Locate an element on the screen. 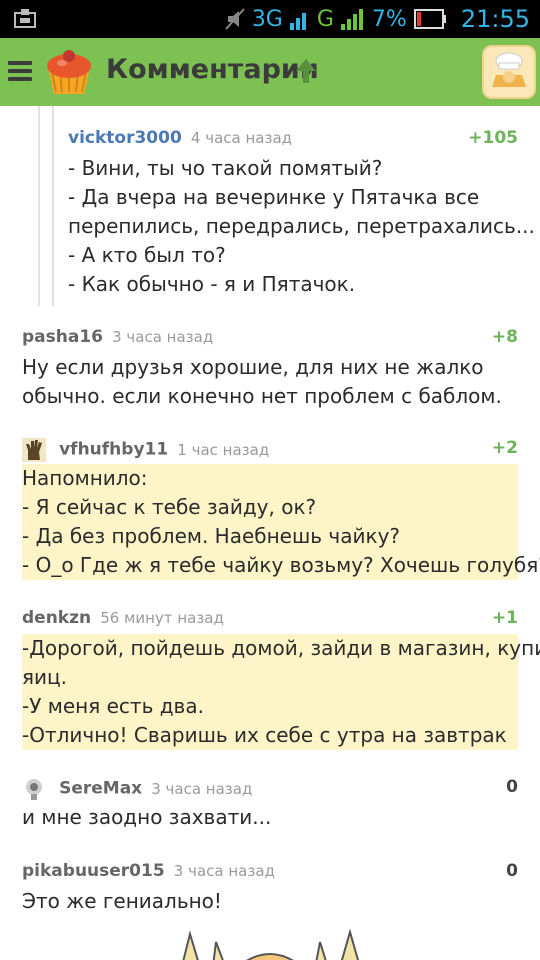 This screenshot has height=960, width=540. comment-rating: +2 is located at coordinates (505, 448).